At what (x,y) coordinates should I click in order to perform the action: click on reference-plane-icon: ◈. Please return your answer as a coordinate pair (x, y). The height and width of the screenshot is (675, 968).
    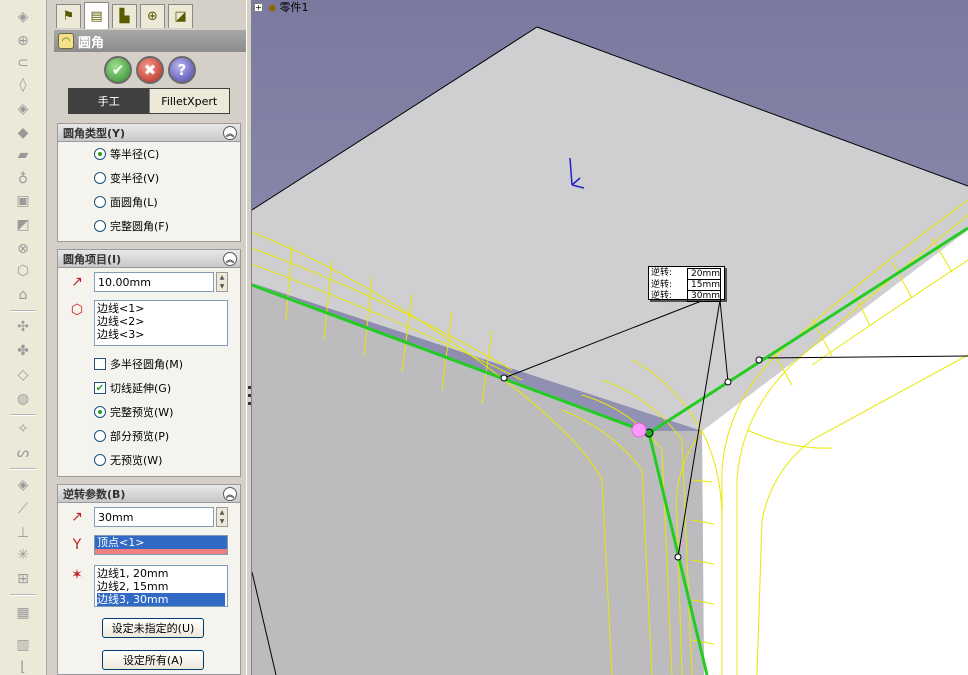
    Looking at the image, I should click on (23, 485).